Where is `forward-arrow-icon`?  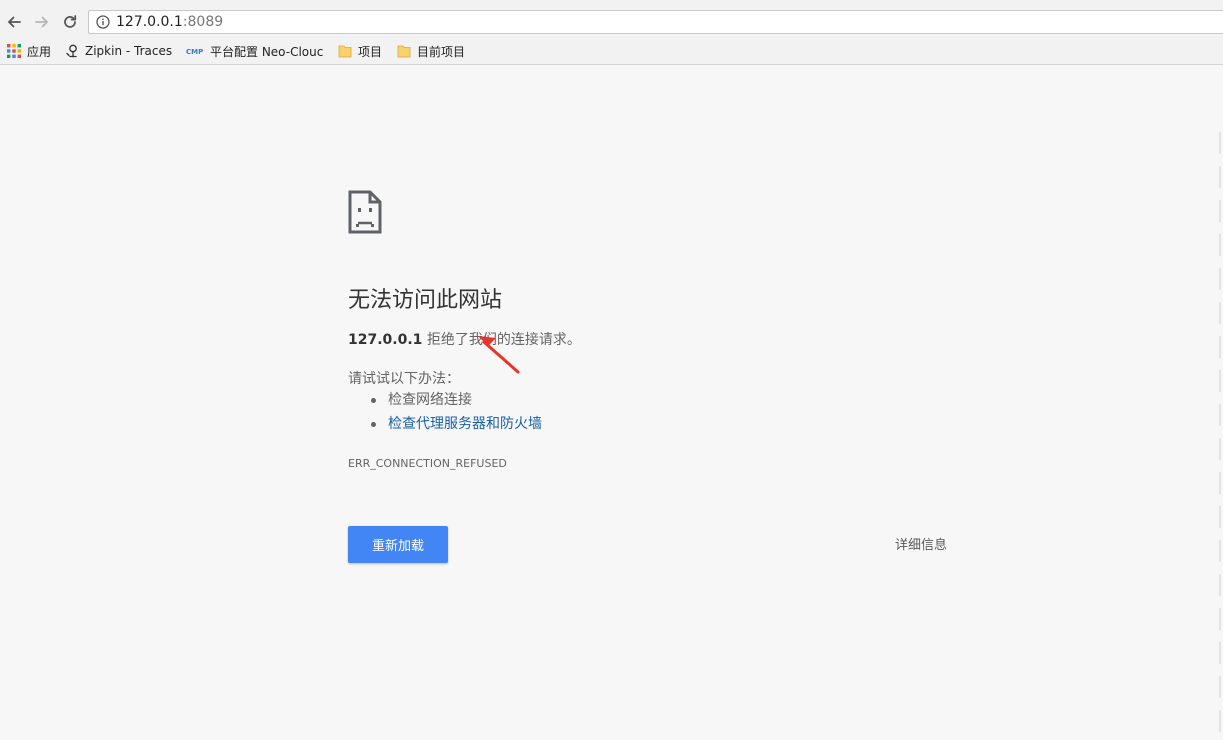
forward-arrow-icon is located at coordinates (42, 22).